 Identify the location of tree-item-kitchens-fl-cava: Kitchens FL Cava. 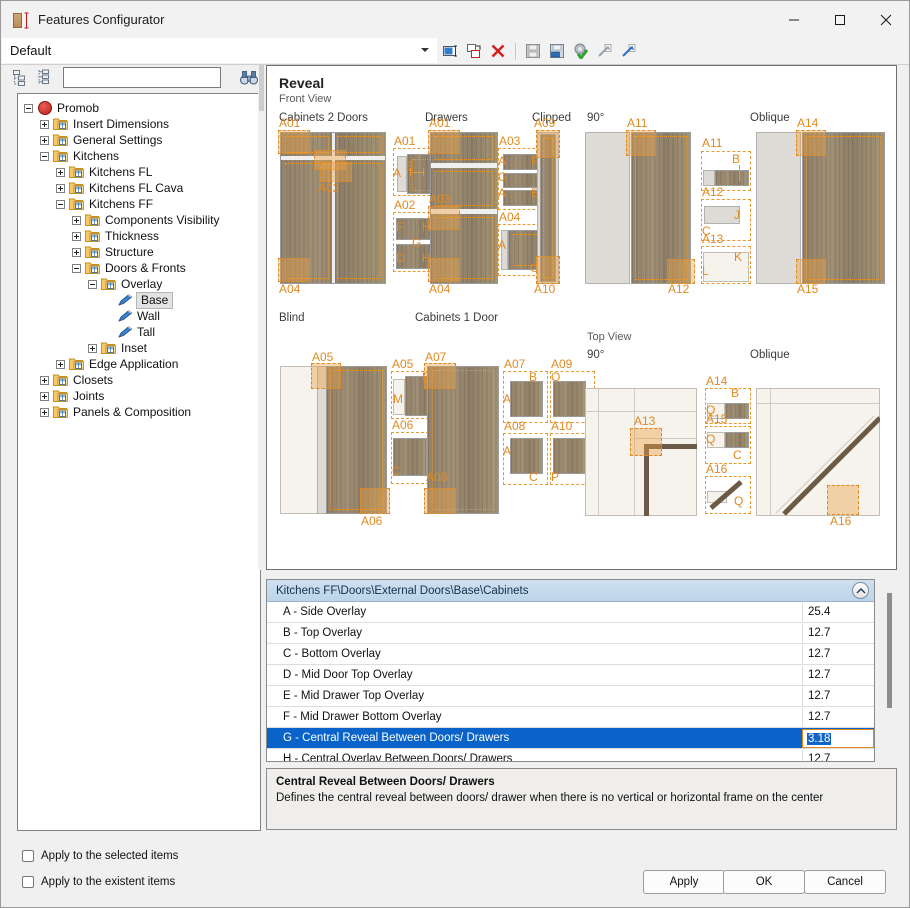
(139, 188).